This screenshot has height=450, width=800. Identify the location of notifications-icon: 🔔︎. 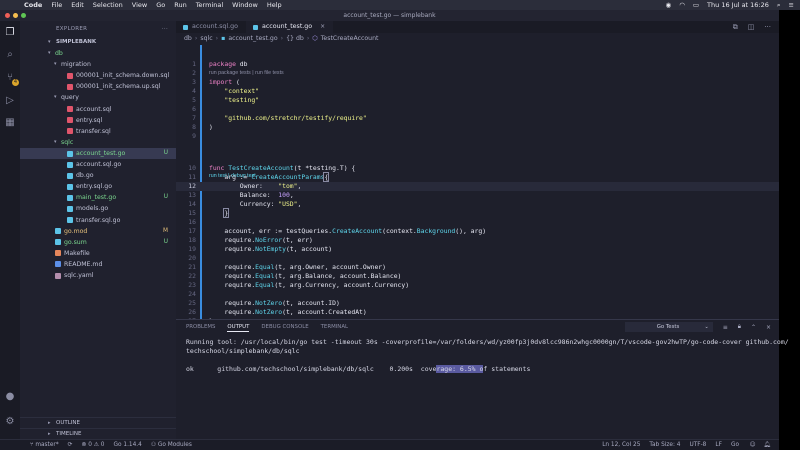
(767, 445).